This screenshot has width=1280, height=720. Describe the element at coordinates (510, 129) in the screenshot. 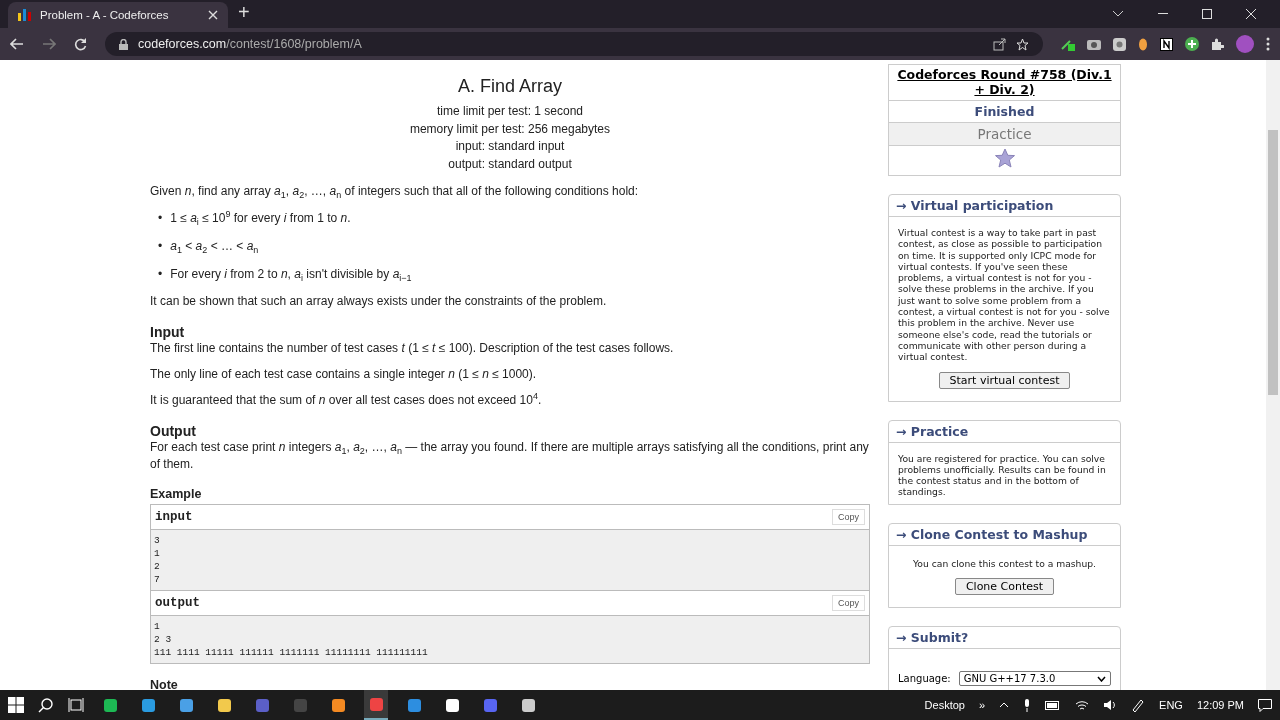

I see `problem-limit: memory limit per test: 256 megabytes` at that location.